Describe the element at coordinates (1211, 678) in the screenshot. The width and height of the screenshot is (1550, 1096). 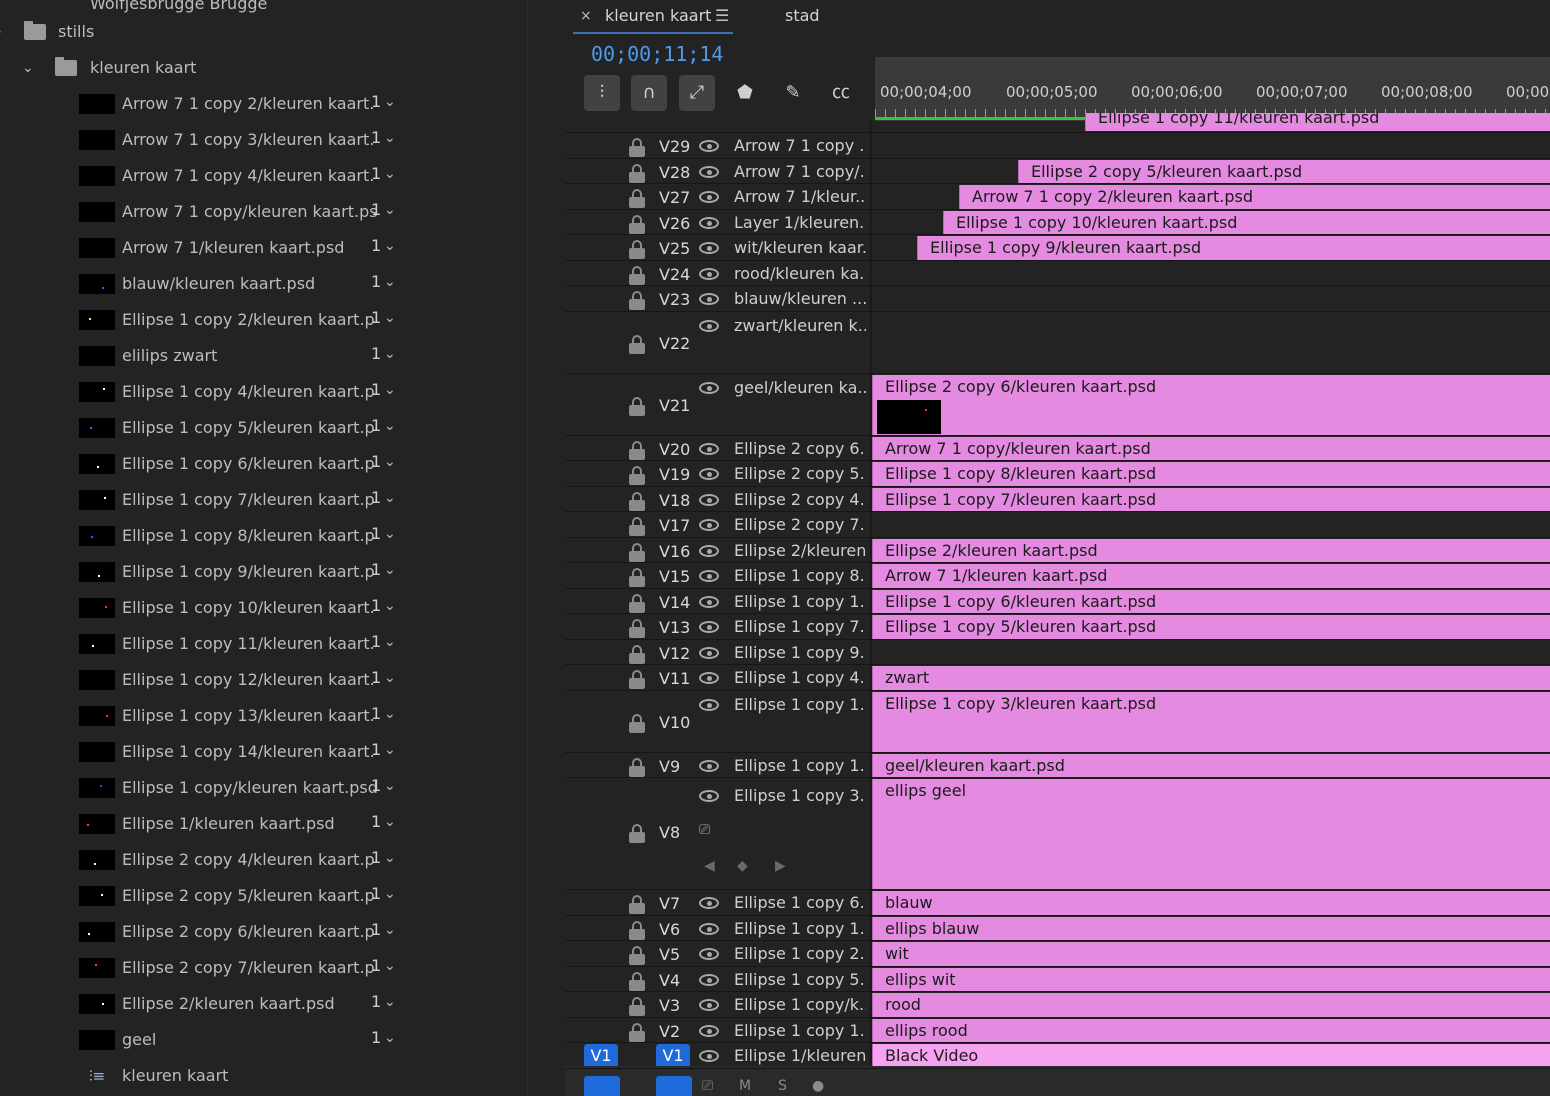
I see `timeline-clip: zwart` at that location.